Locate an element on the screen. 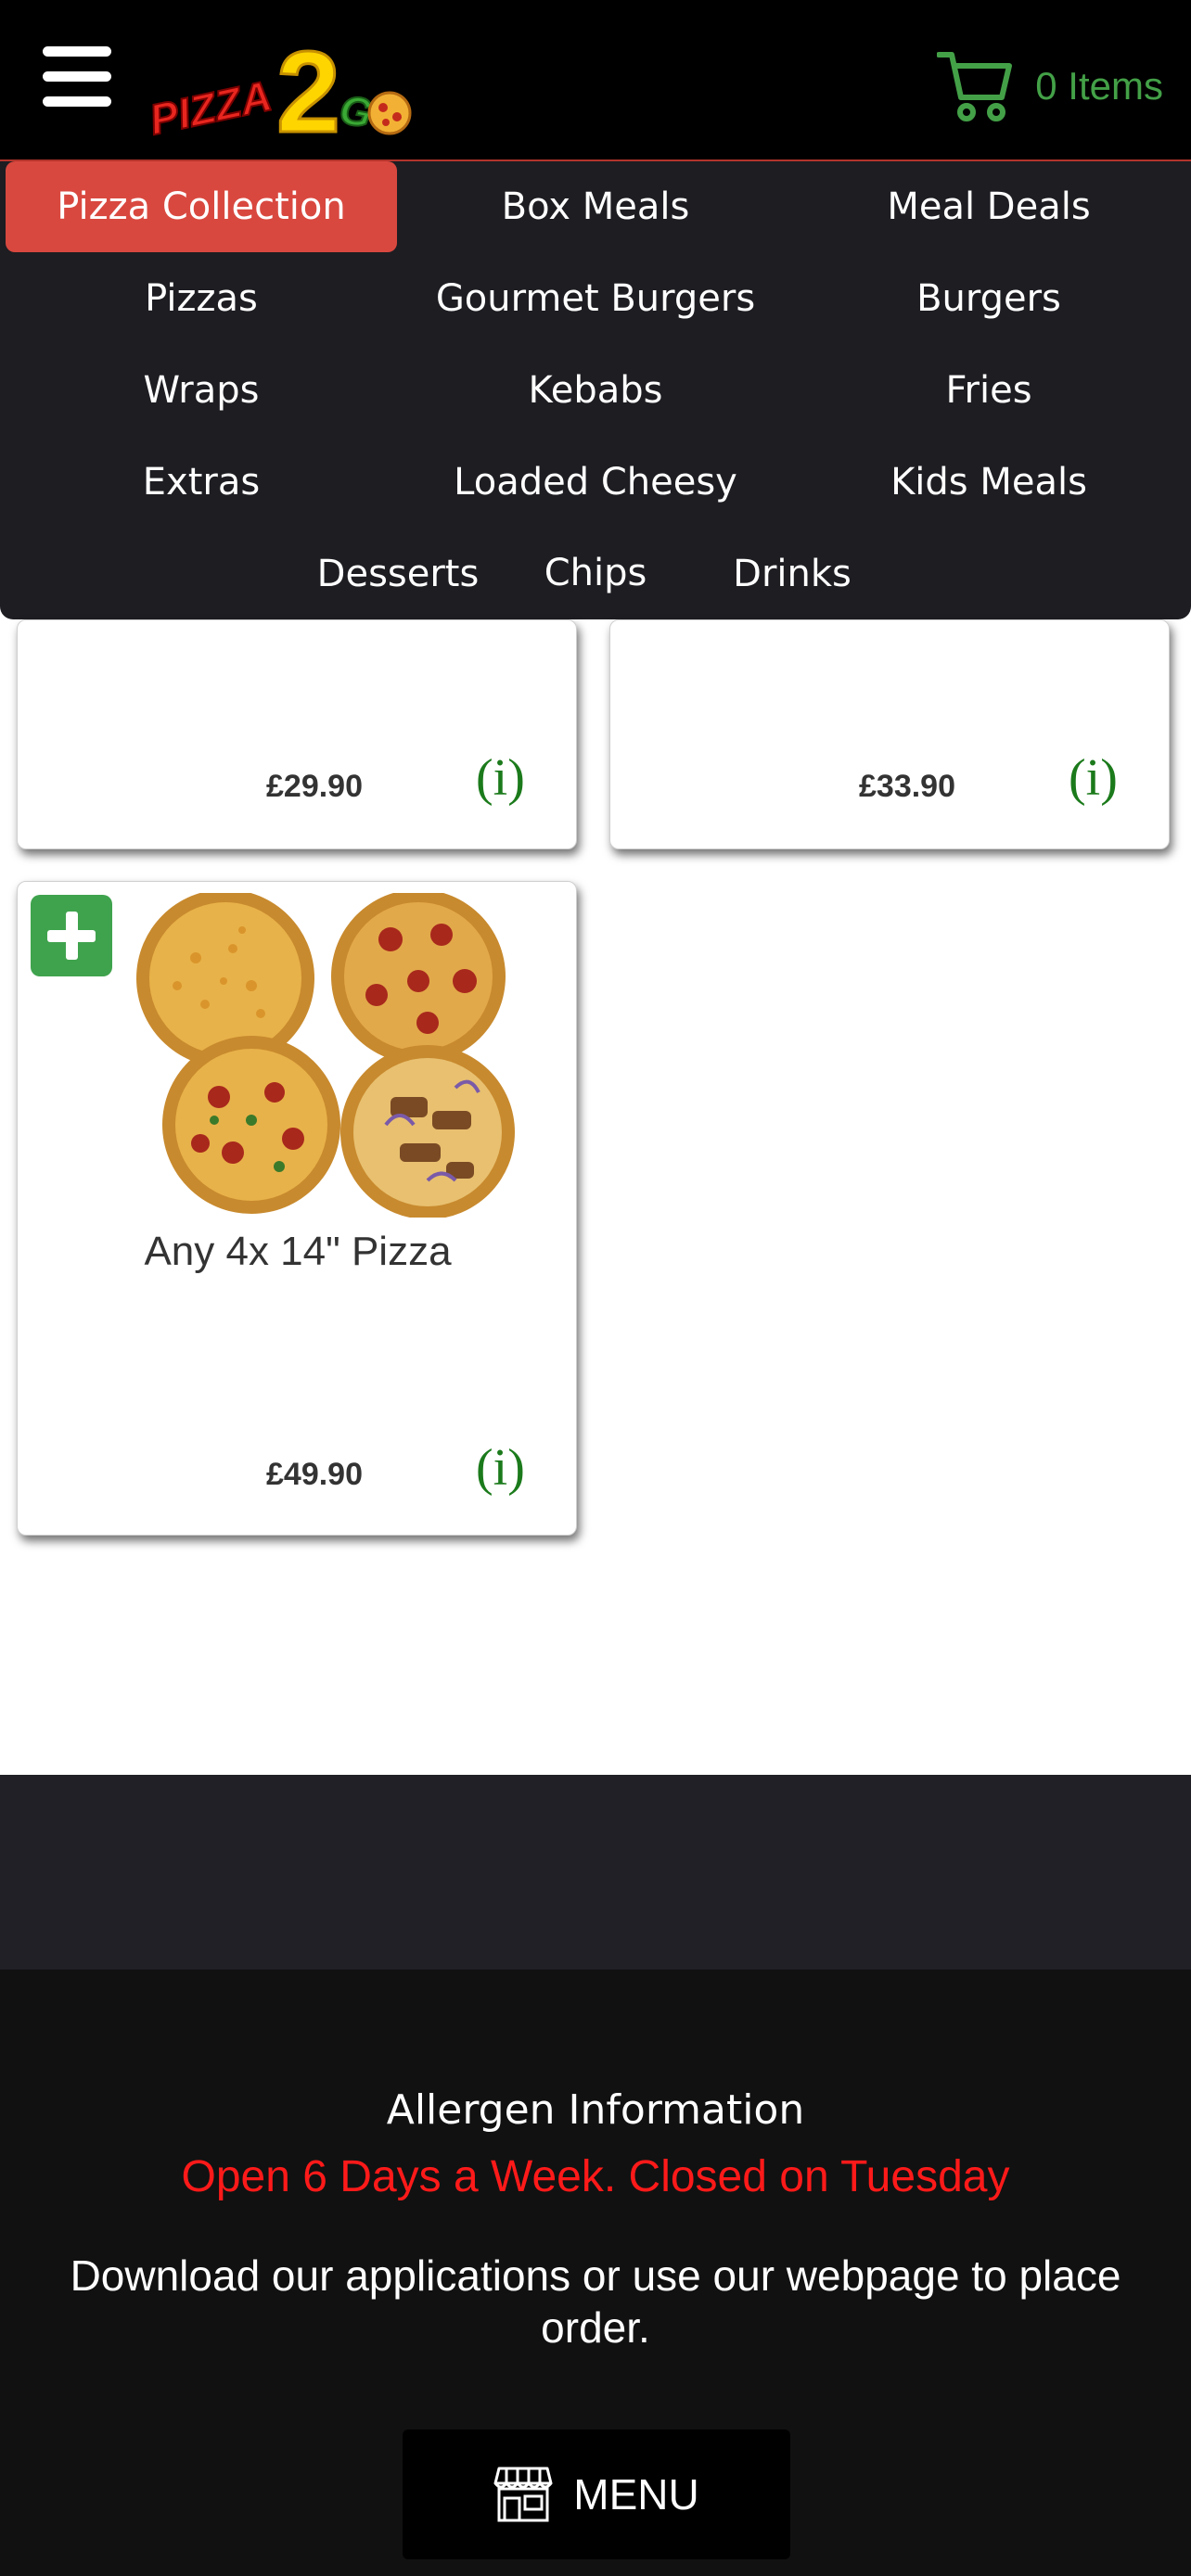 The image size is (1191, 2576). hamburger-icon is located at coordinates (77, 76).